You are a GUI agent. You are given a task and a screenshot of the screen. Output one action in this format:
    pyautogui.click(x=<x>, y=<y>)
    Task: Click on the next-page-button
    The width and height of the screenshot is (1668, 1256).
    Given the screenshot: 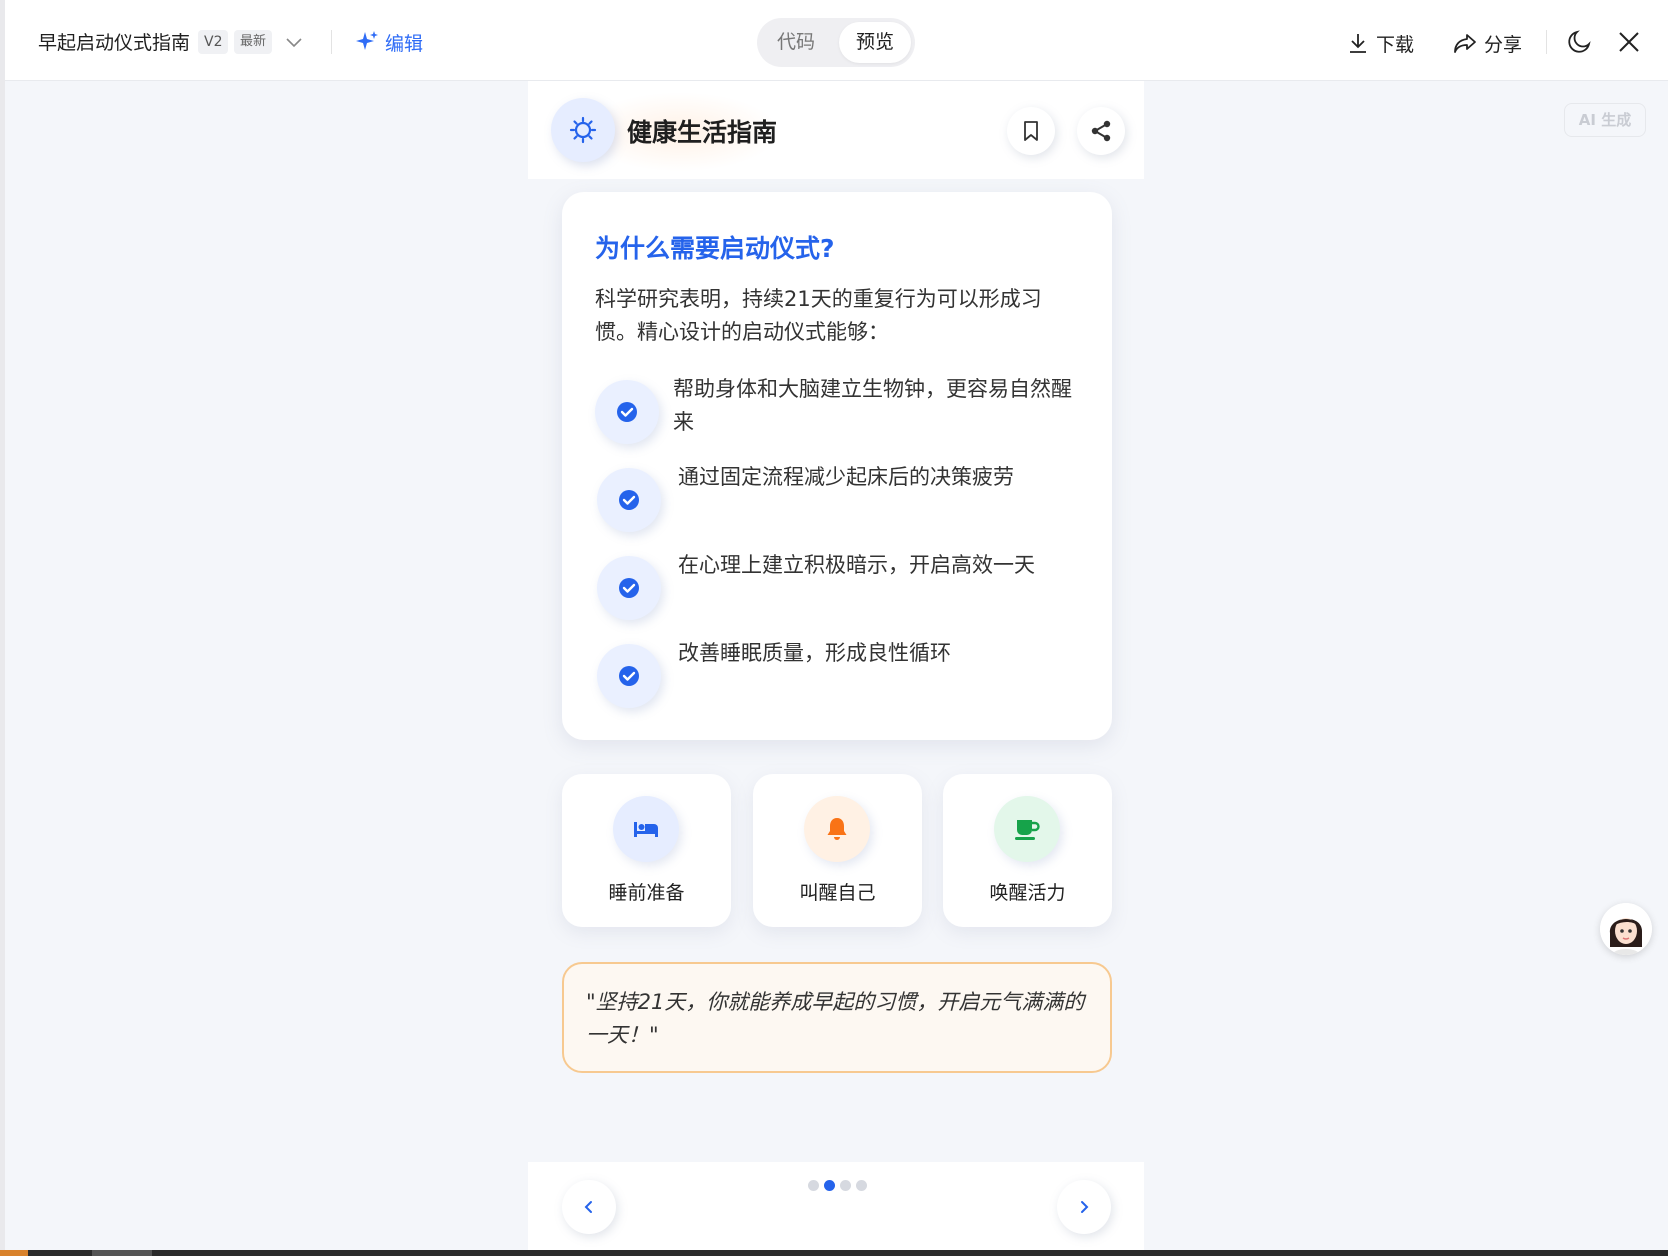 What is the action you would take?
    pyautogui.click(x=1084, y=1207)
    